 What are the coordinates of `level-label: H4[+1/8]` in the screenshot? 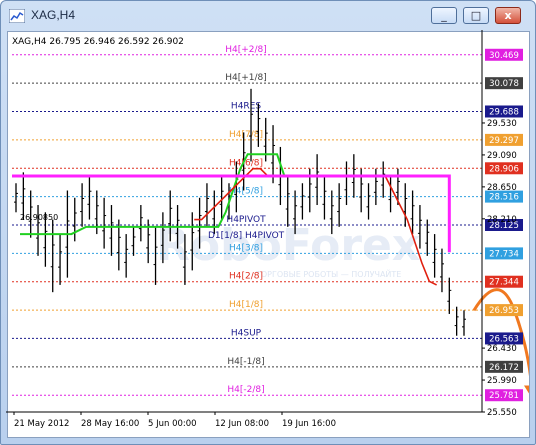 It's located at (246, 78).